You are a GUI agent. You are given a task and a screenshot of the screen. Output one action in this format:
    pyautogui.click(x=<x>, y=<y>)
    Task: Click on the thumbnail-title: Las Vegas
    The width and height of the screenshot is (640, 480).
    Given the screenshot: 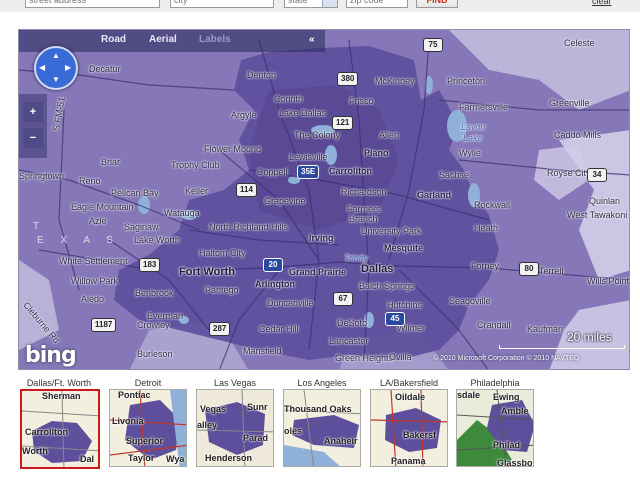 What is the action you would take?
    pyautogui.click(x=235, y=383)
    